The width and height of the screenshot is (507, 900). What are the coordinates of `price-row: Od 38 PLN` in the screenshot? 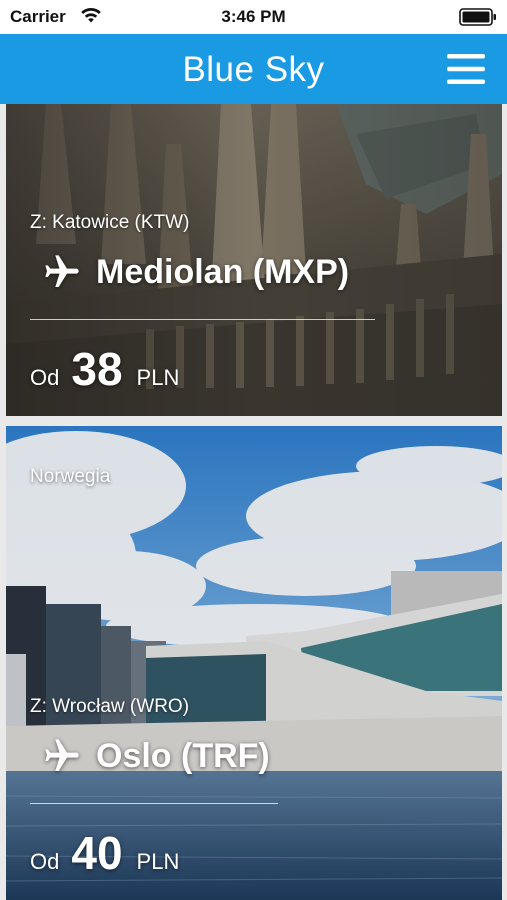 It's located at (104, 369).